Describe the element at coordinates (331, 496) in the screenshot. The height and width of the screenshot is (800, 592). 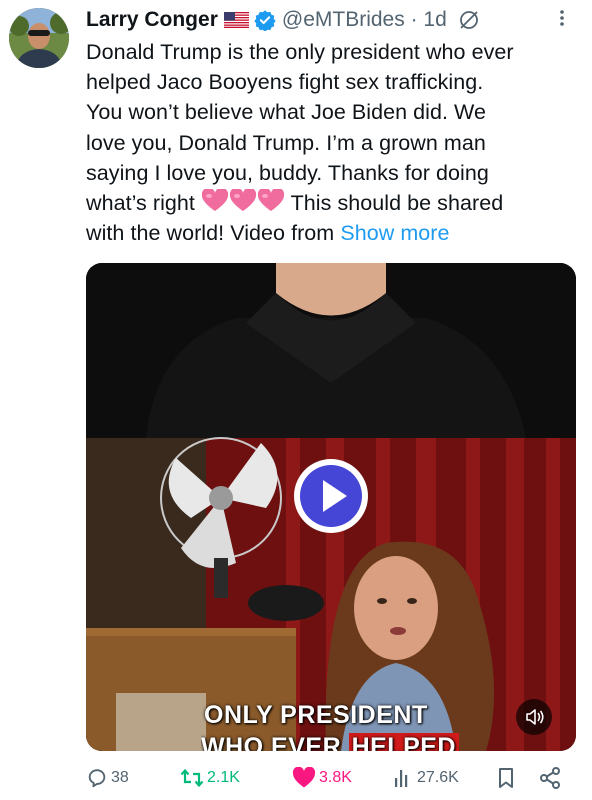
I see `play-icon` at that location.